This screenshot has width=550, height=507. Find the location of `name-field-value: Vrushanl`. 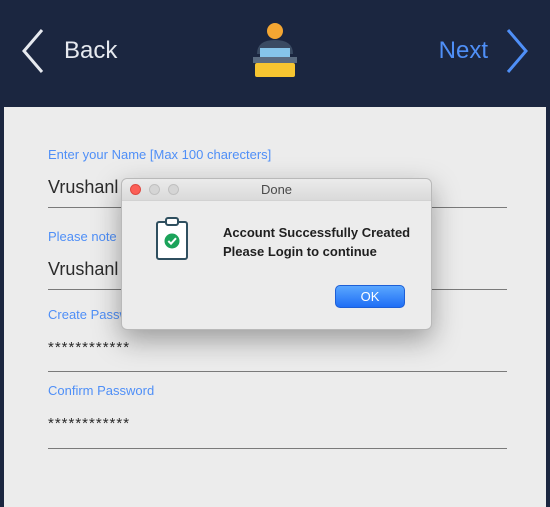

name-field-value: Vrushanl is located at coordinates (83, 187).